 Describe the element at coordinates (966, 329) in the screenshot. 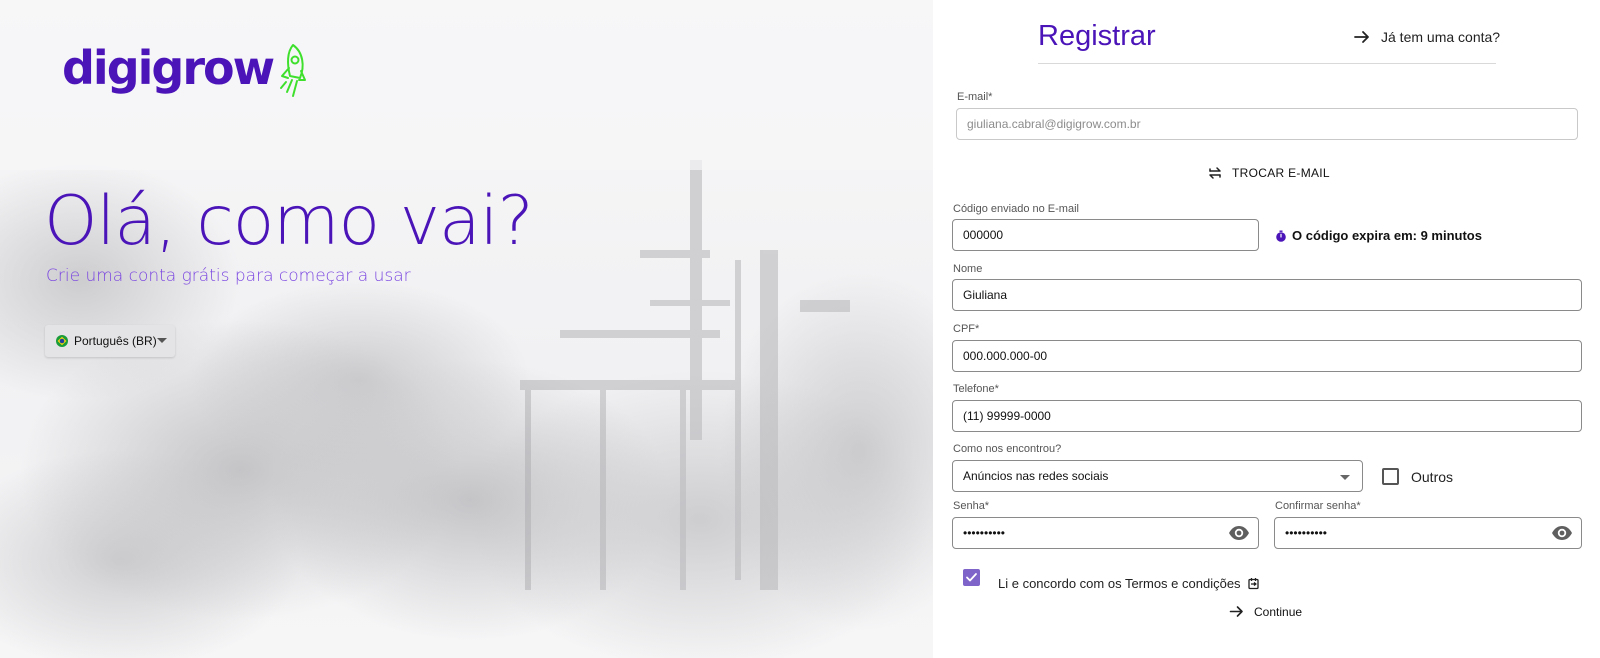

I see `cpf-label: CPF*` at that location.